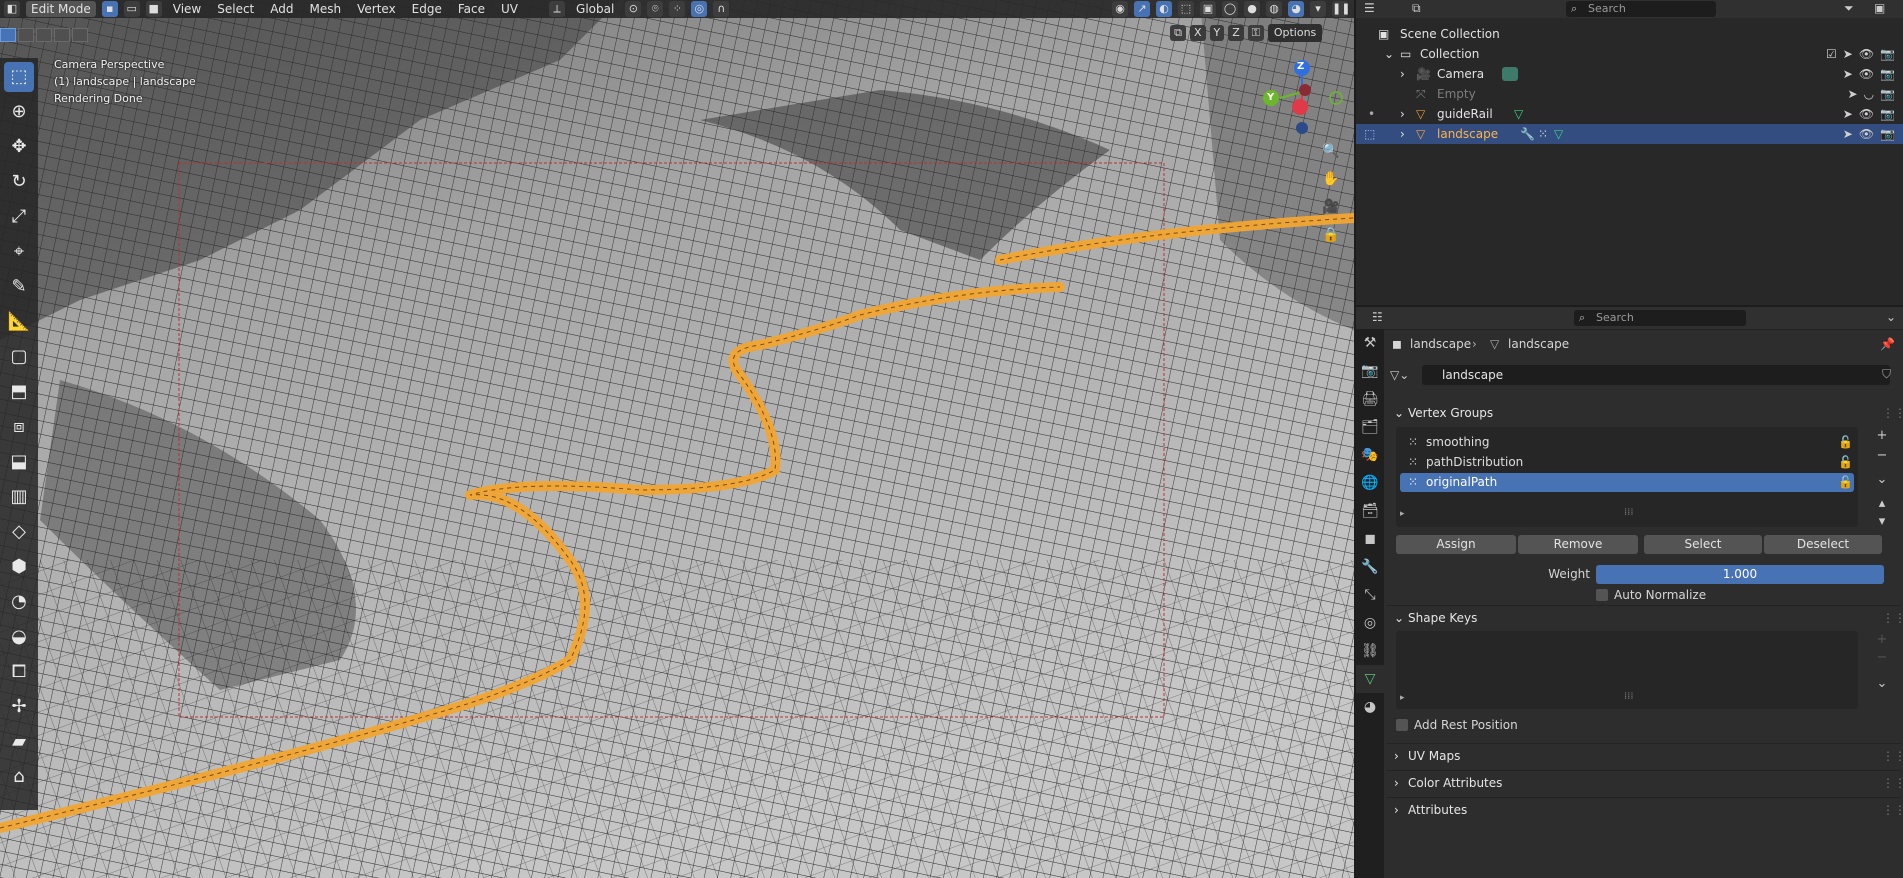  Describe the element at coordinates (8, 35) in the screenshot. I see `select-new-icon` at that location.